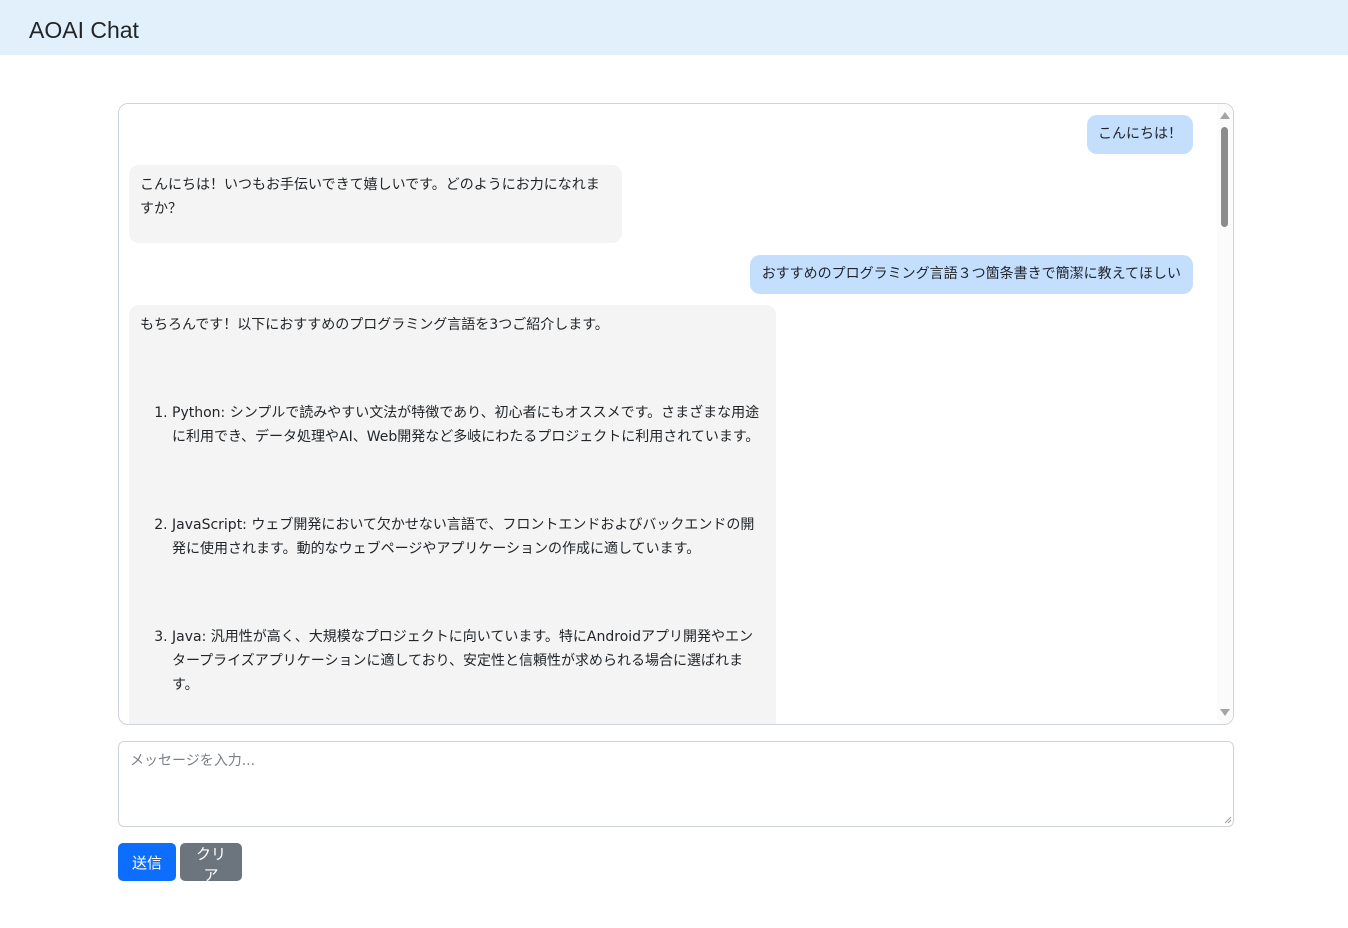 The image size is (1348, 928). I want to click on scroll-down-arrow-icon, so click(1225, 712).